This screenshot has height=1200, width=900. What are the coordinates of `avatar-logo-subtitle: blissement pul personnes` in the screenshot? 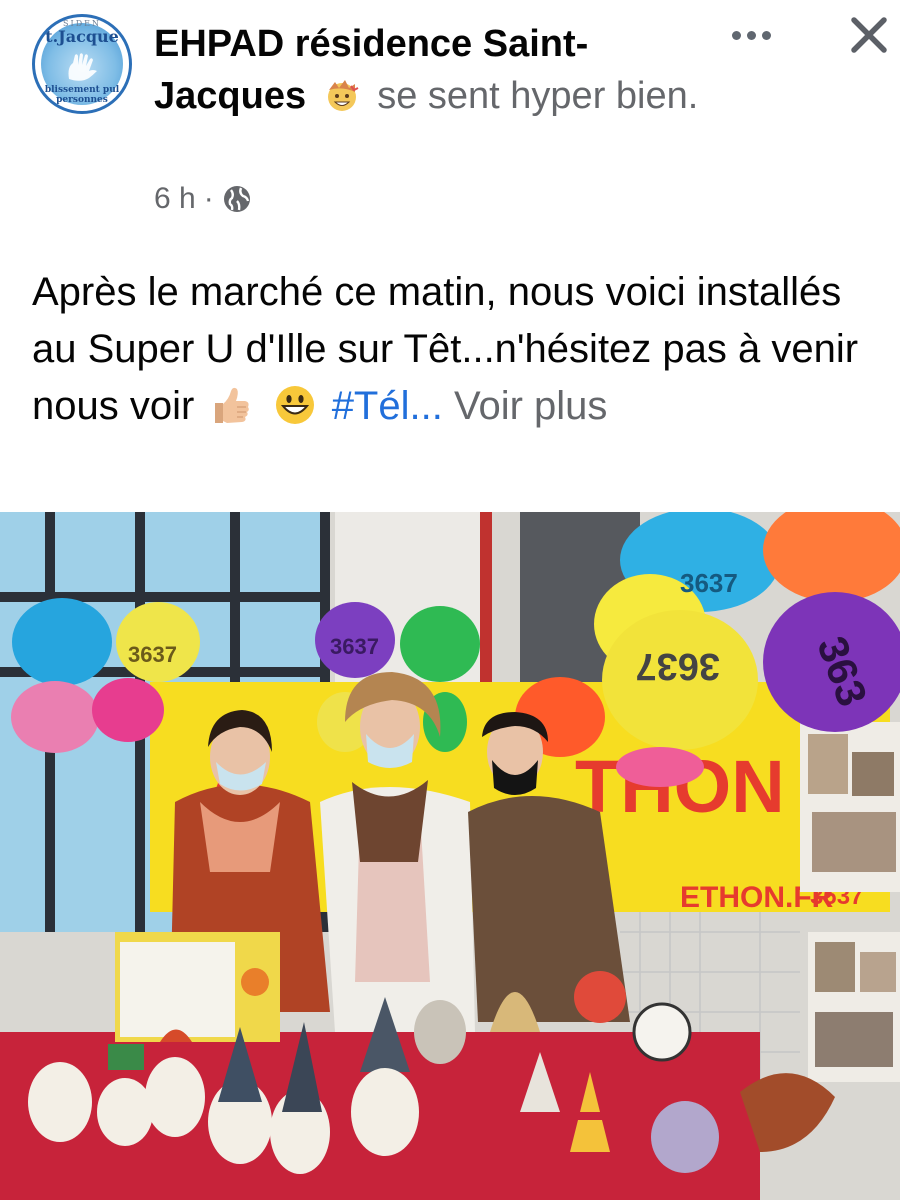 It's located at (82, 95).